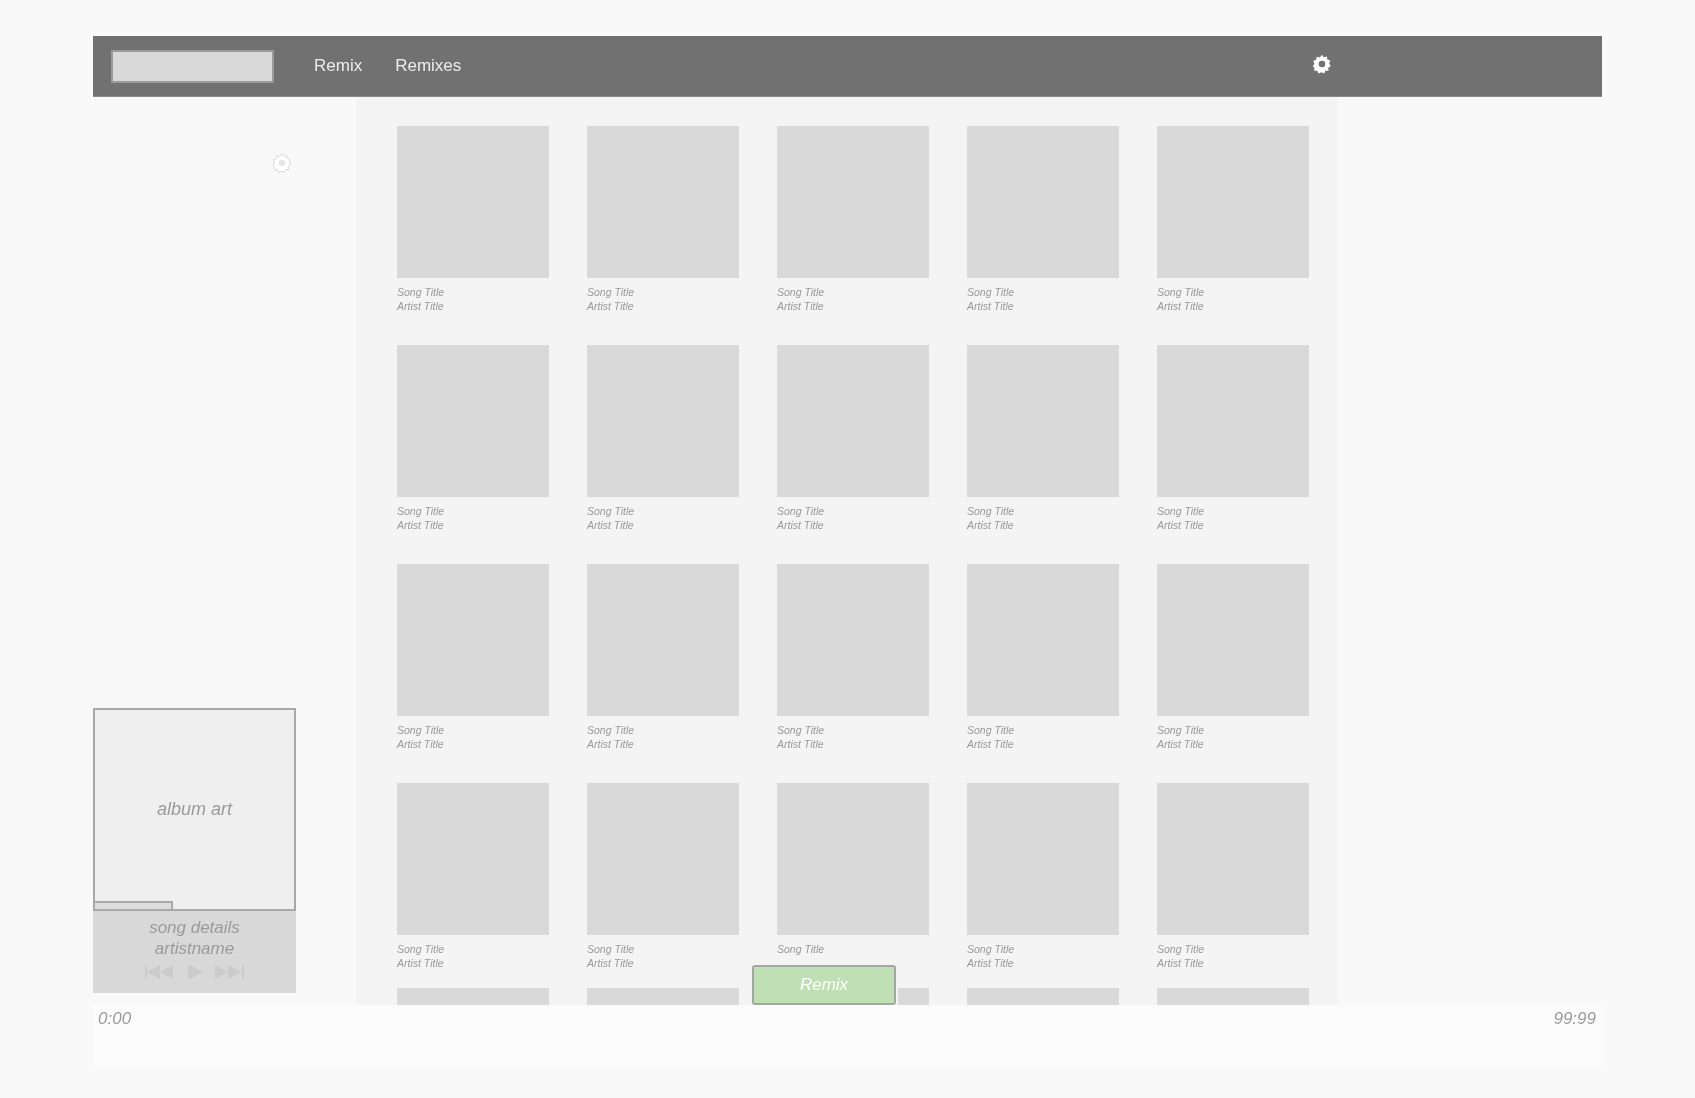 This screenshot has height=1098, width=1695. What do you see at coordinates (338, 66) in the screenshot?
I see `nav-link: Remix` at bounding box center [338, 66].